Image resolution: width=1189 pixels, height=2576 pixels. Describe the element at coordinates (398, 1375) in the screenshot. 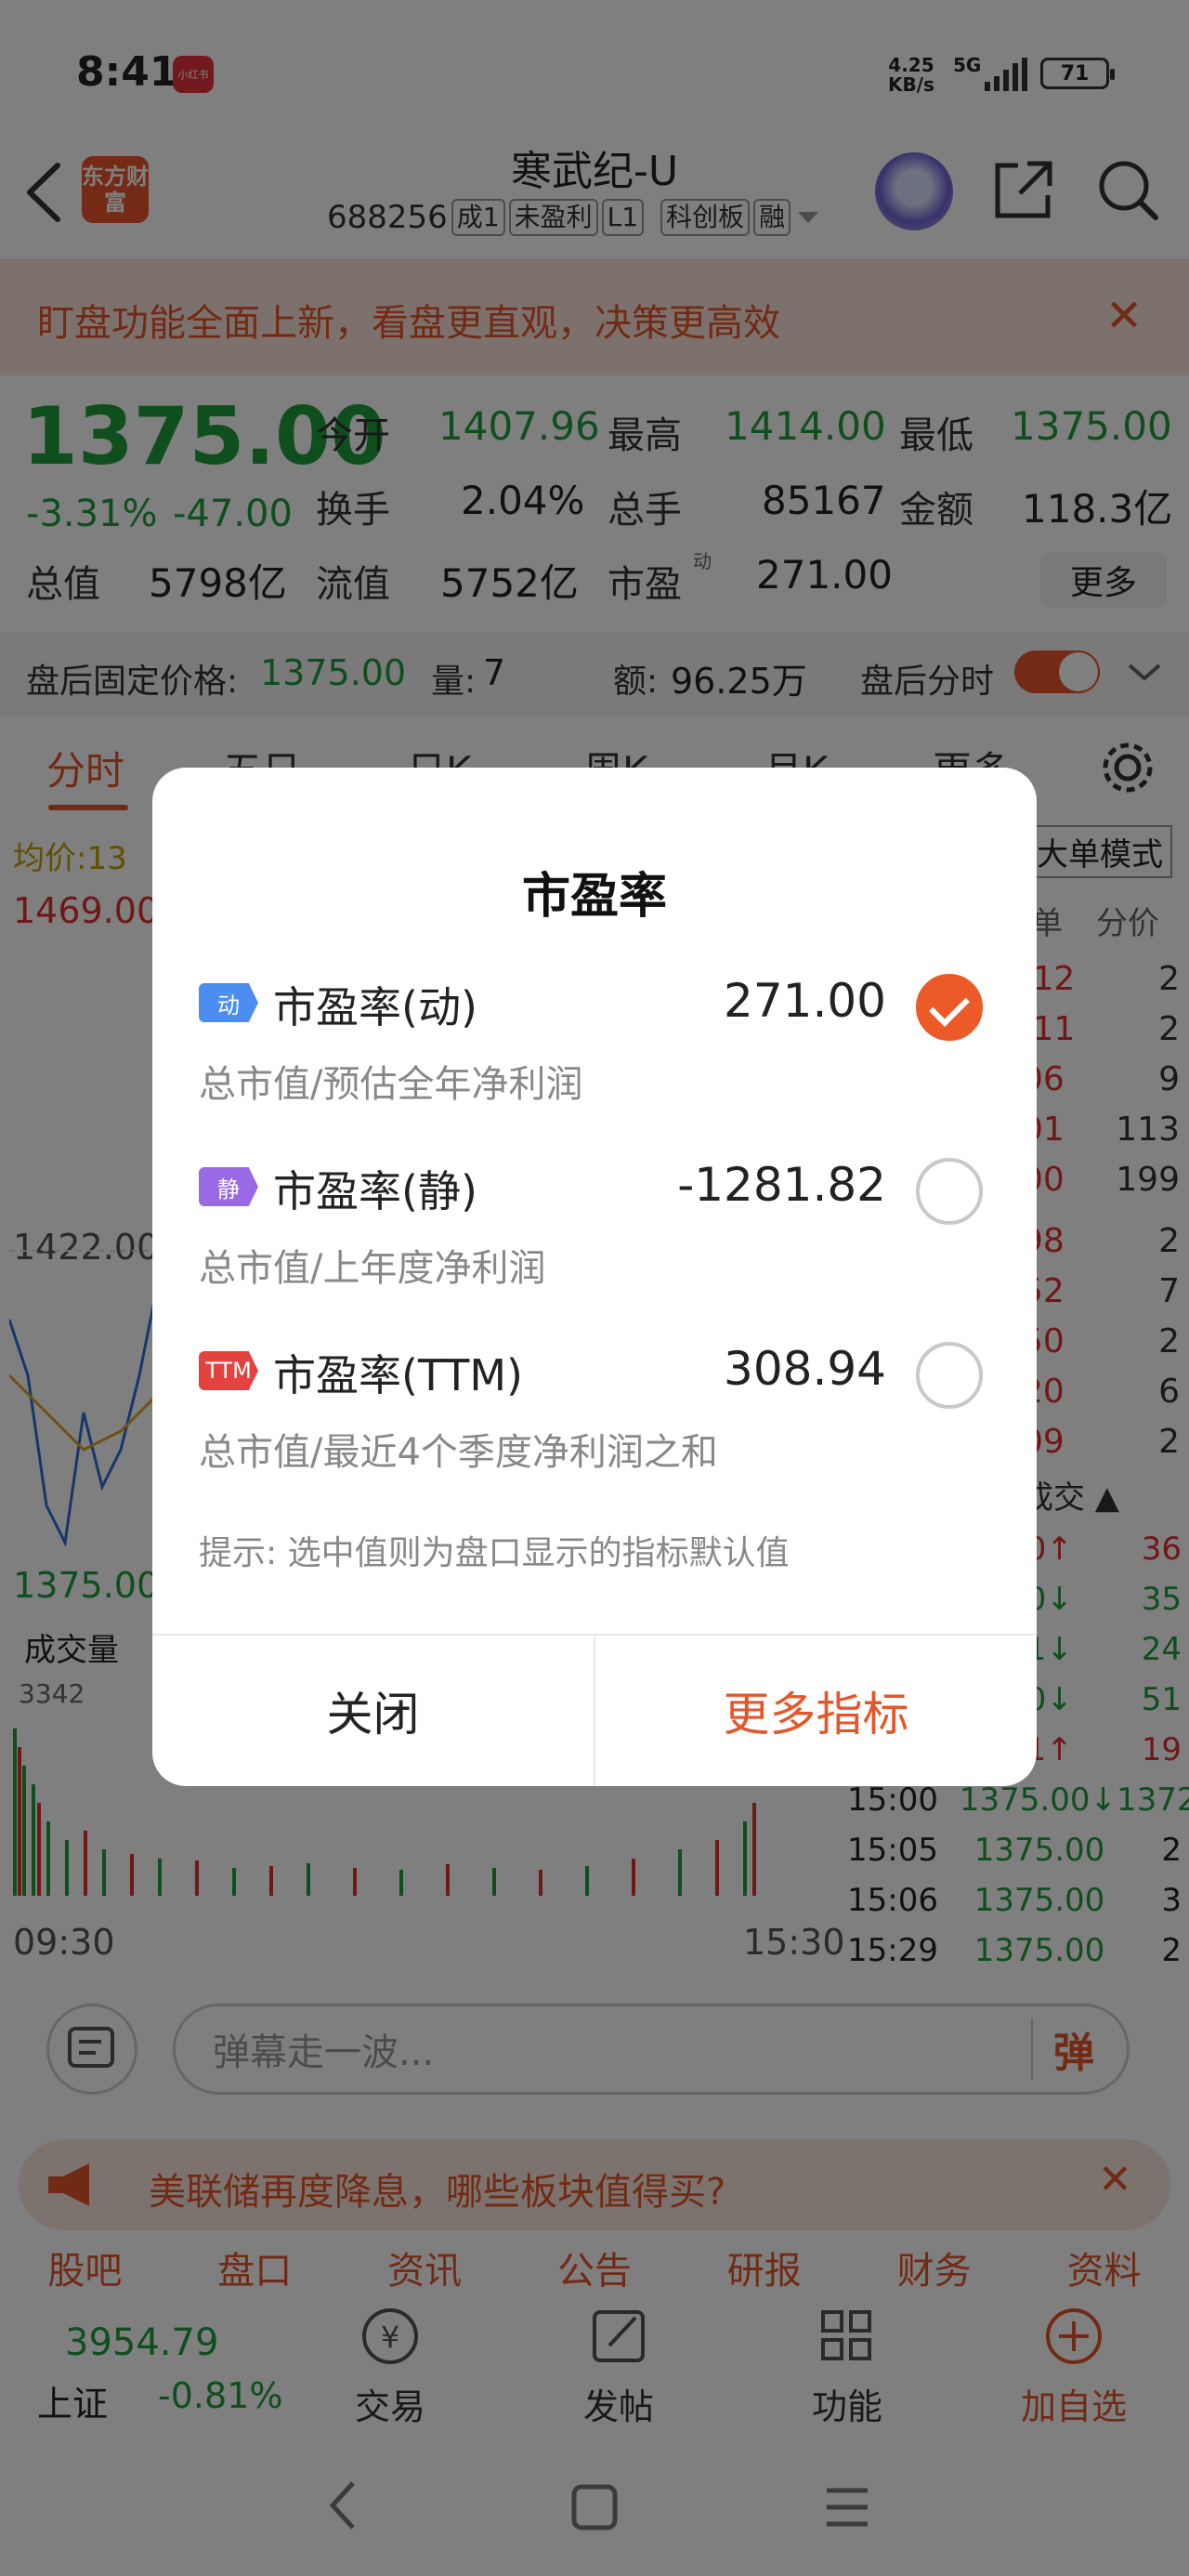

I see `pe-option-name: 市盈率(TTM)` at that location.